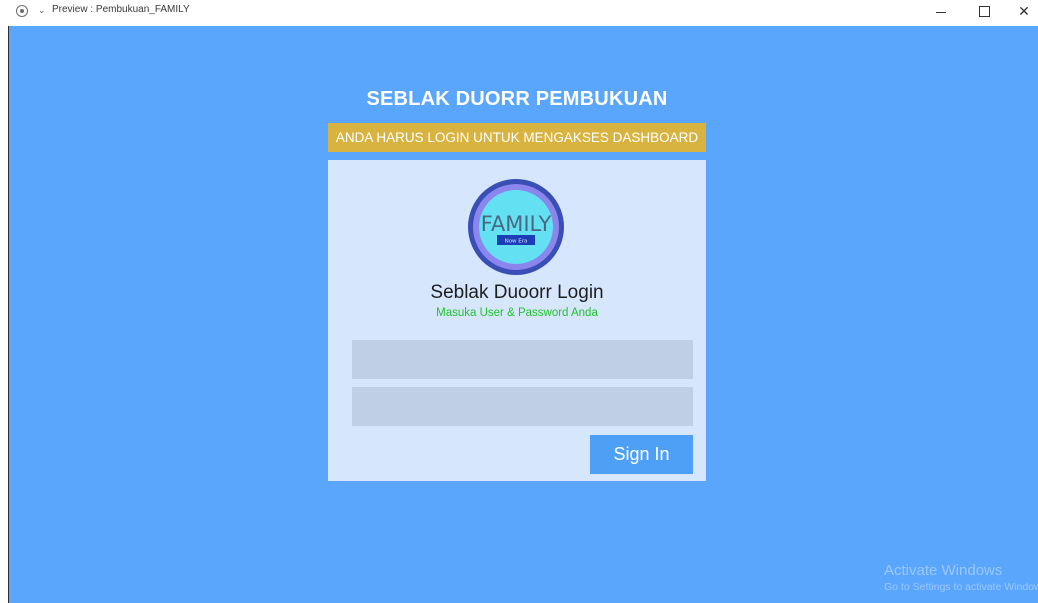 This screenshot has height=603, width=1038. Describe the element at coordinates (1022, 11) in the screenshot. I see `close-button: ✕` at that location.